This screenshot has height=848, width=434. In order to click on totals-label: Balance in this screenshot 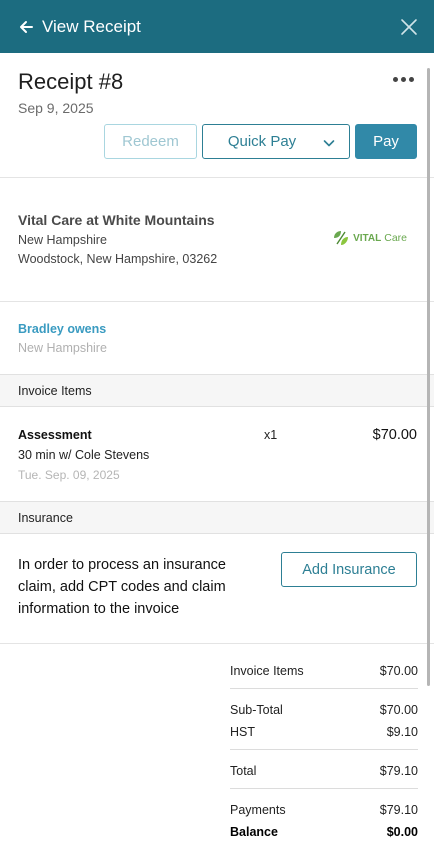, I will do `click(254, 832)`.